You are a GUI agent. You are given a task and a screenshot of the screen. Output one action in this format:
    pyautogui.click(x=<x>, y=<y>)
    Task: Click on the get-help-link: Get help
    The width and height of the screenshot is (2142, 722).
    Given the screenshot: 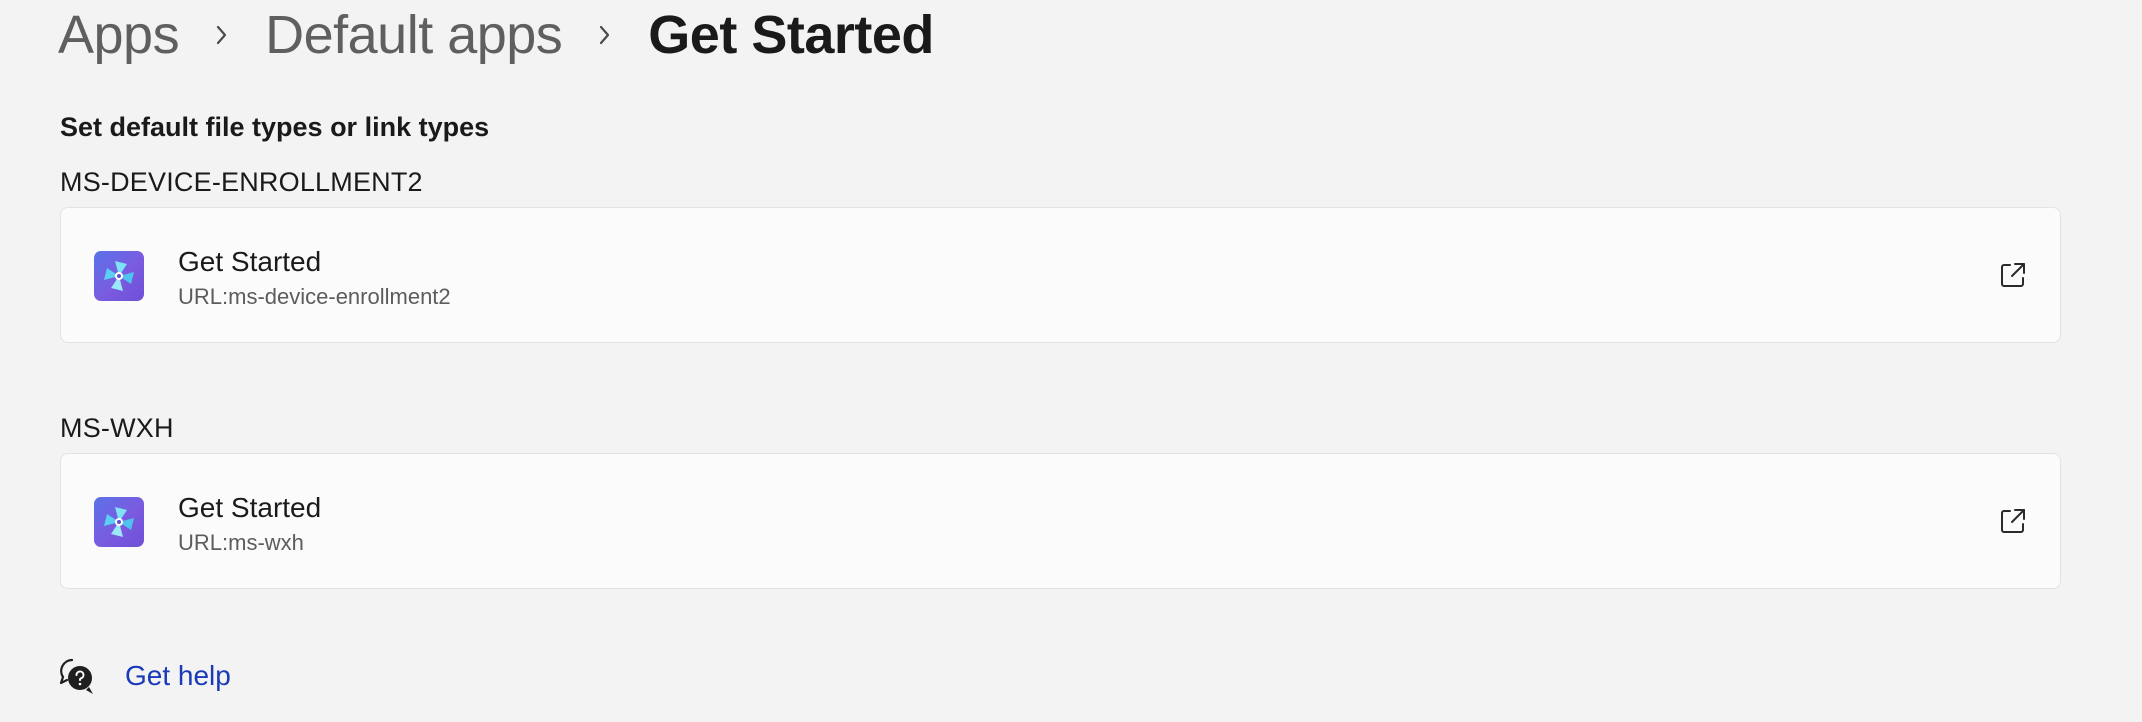 What is the action you would take?
    pyautogui.click(x=178, y=676)
    